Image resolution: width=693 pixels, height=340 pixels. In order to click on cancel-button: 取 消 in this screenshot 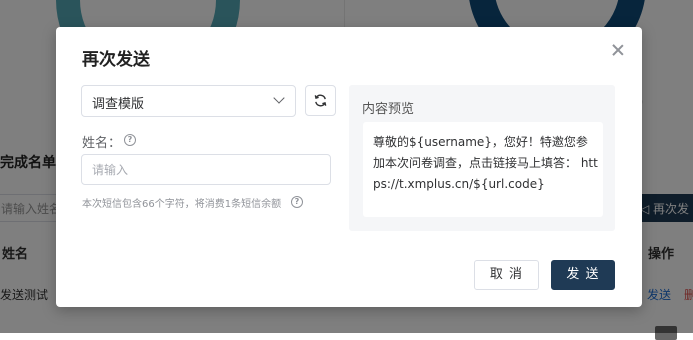, I will do `click(506, 275)`.